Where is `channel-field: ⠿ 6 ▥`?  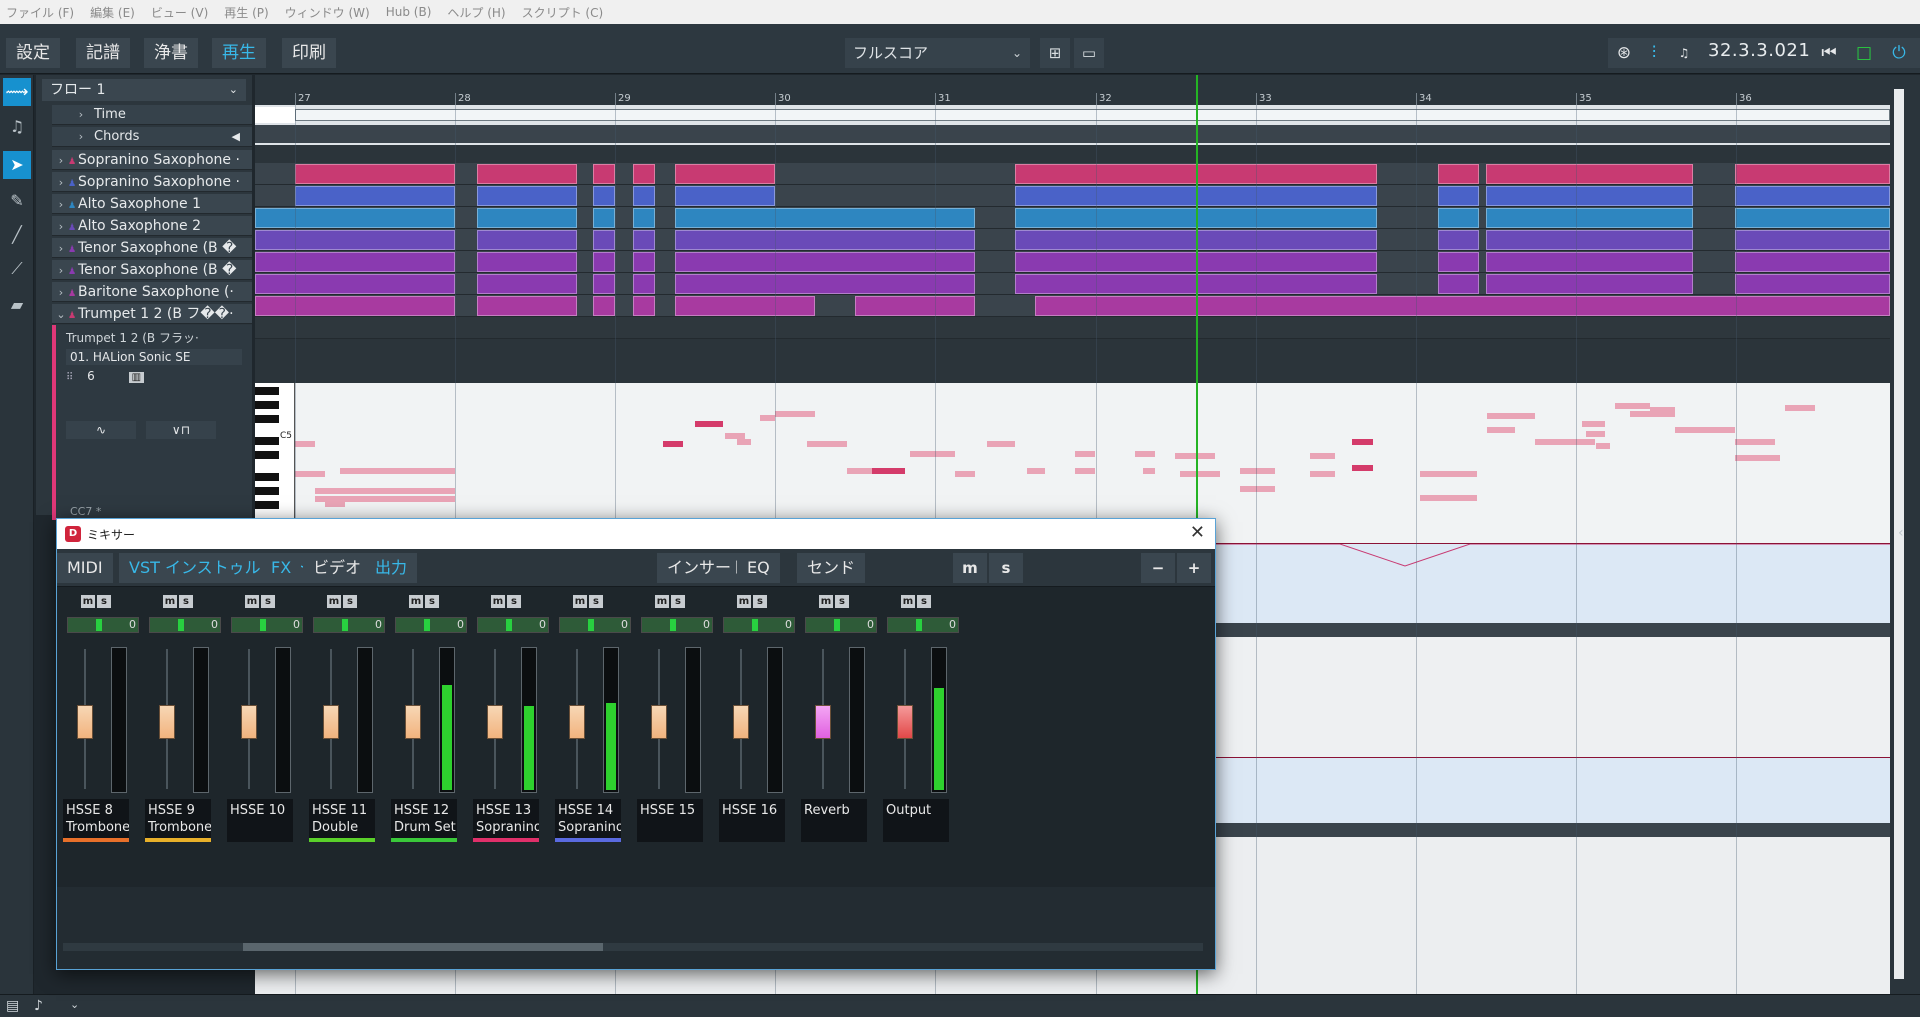
channel-field: ⠿ 6 ▥ is located at coordinates (154, 376).